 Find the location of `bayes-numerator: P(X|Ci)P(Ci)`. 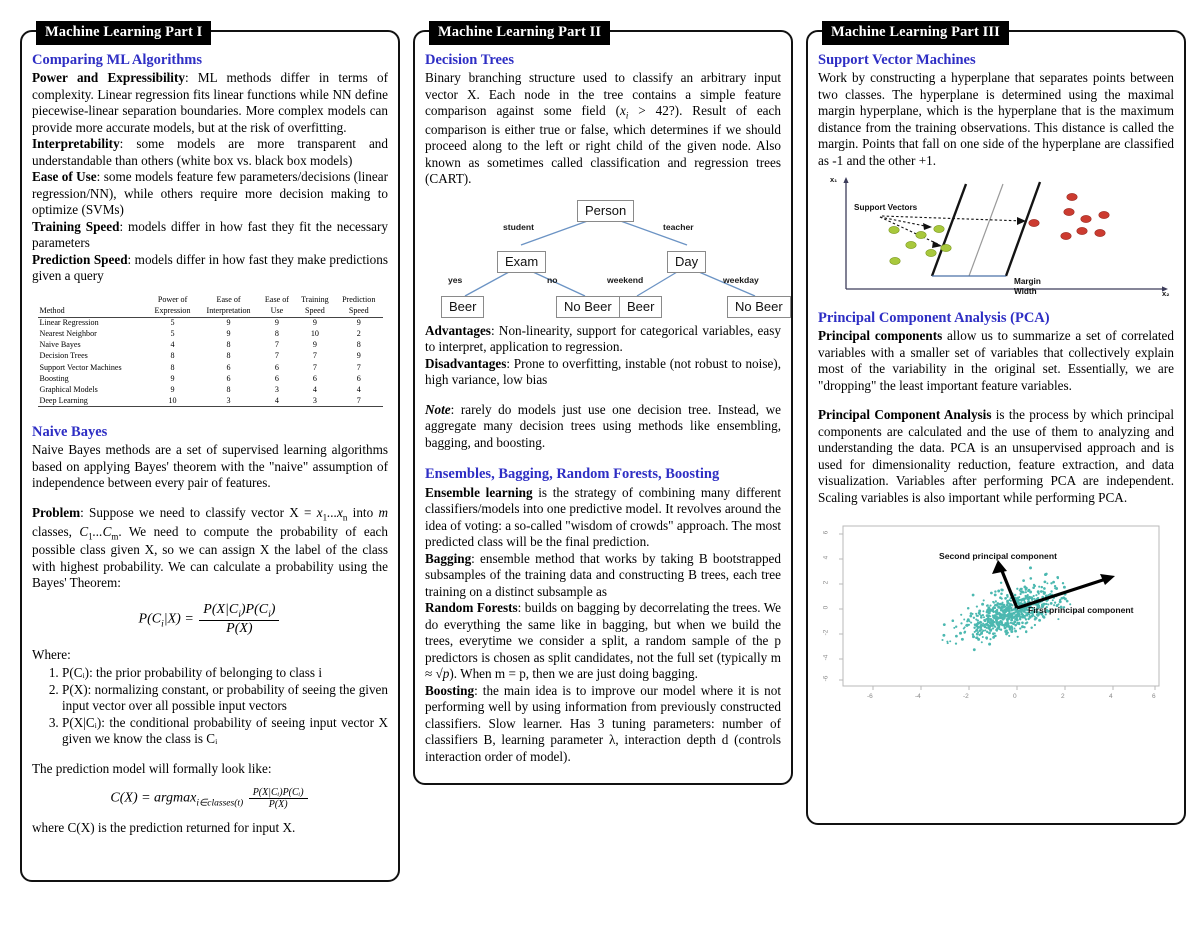

bayes-numerator: P(X|Ci)P(Ci) is located at coordinates (239, 611).